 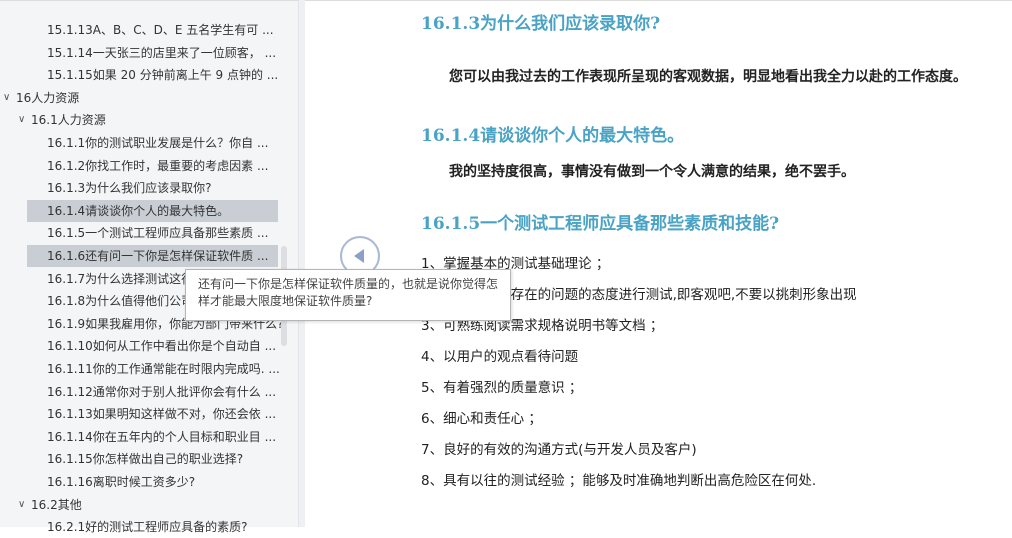 I want to click on sidebar-item: 16.1.4请谈谈你个人的最大特色。, so click(x=152, y=210).